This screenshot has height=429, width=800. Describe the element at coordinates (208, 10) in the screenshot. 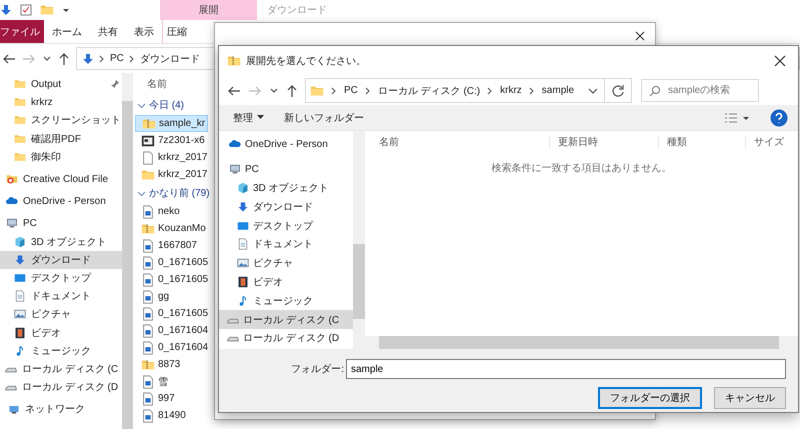

I see `contextual-tab-header: 展開` at that location.